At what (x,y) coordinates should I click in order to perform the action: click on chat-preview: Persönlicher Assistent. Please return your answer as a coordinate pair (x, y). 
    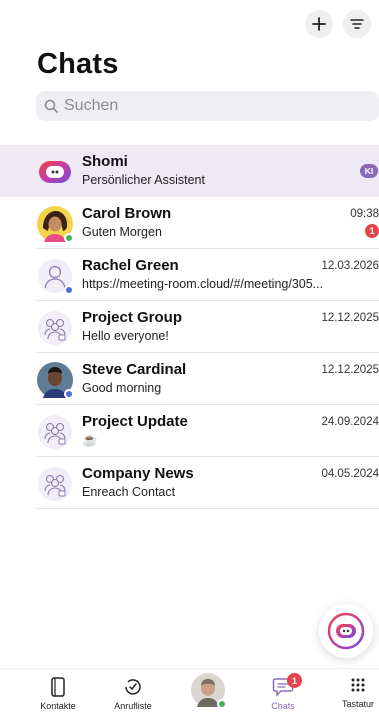
    Looking at the image, I should click on (143, 180).